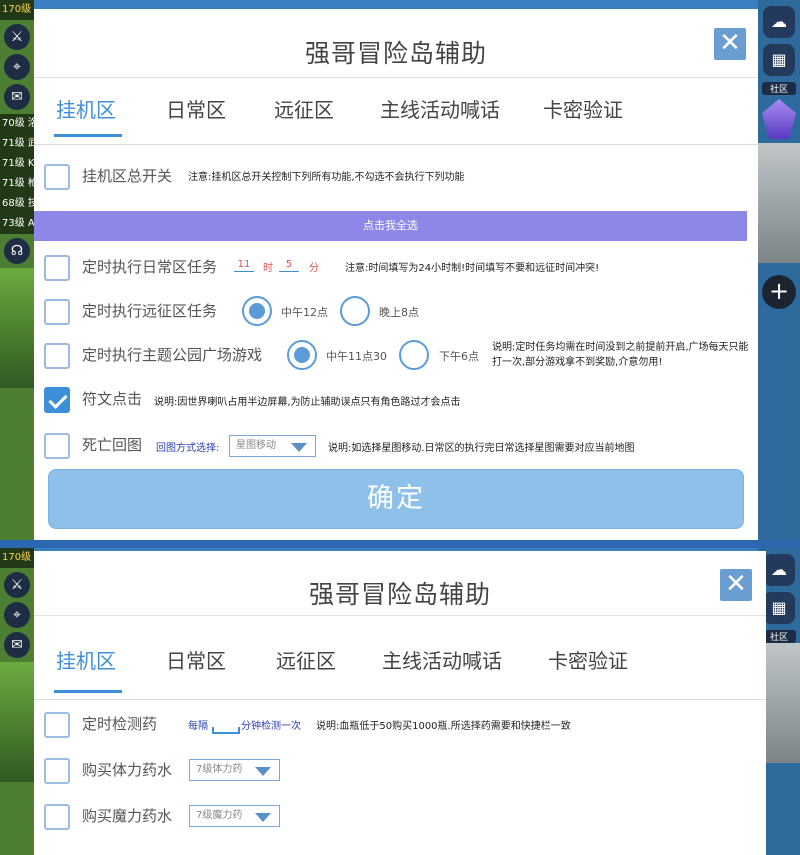 This screenshot has height=855, width=800. Describe the element at coordinates (779, 270) in the screenshot. I see `game-right-panel-top: ☁ ▦ 社区 +` at that location.